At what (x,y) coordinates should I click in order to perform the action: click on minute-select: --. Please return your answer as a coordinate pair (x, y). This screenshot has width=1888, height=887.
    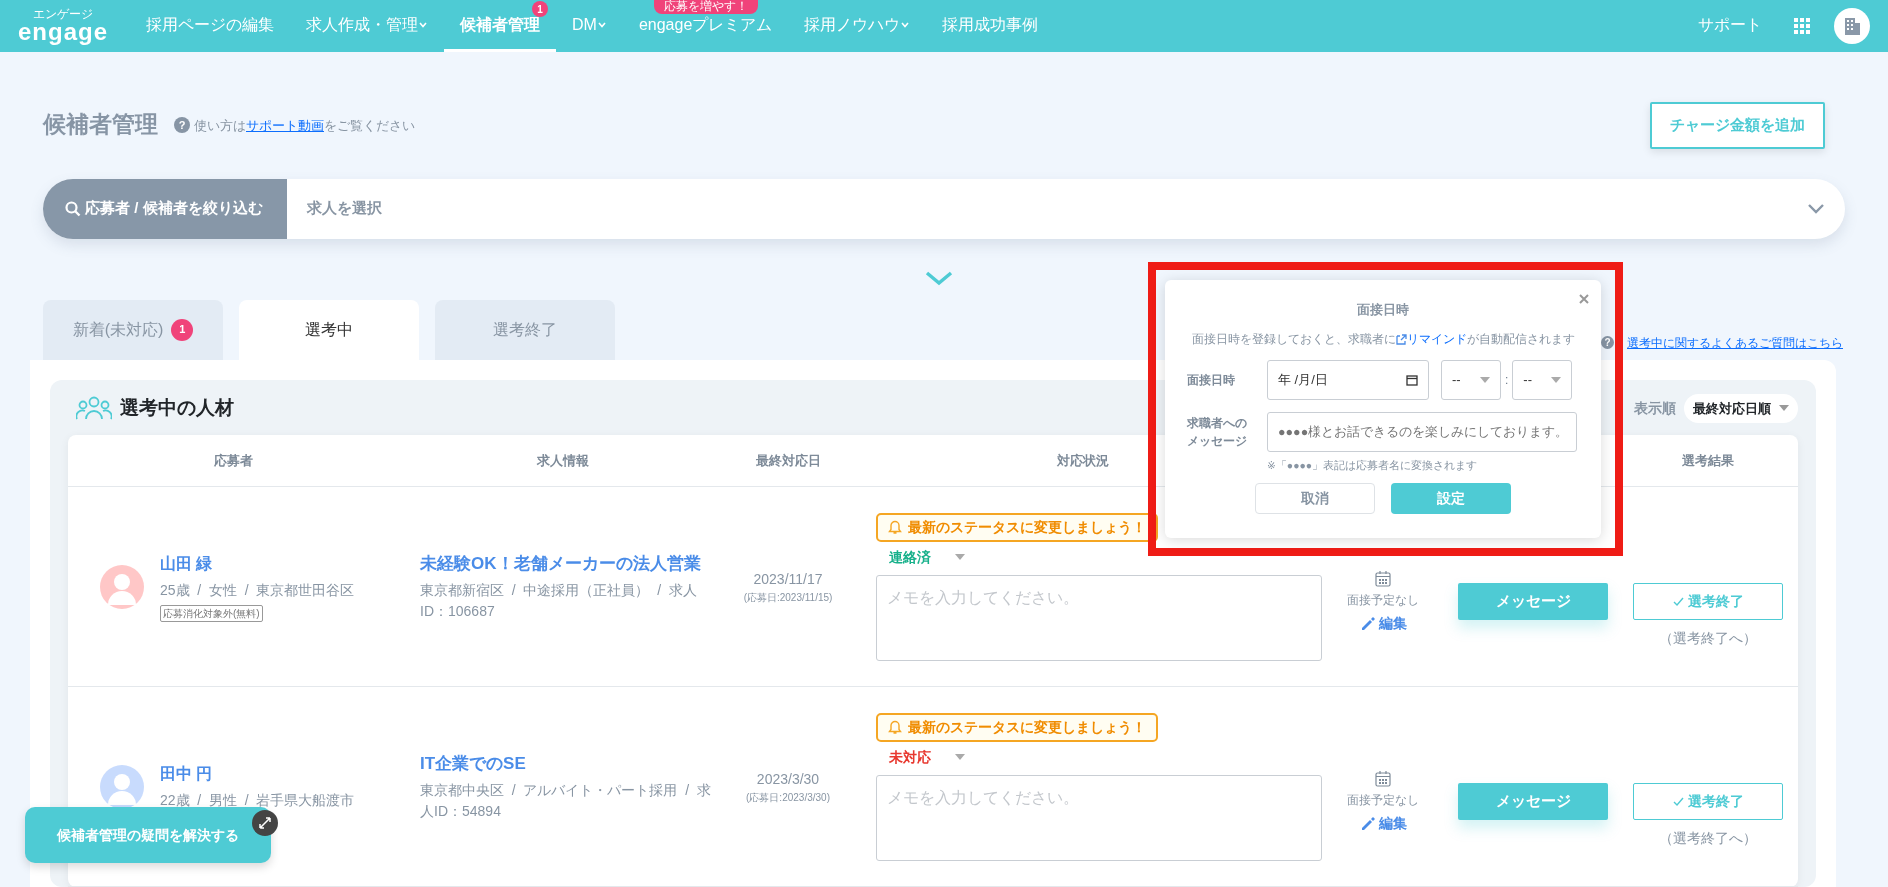
    Looking at the image, I should click on (1542, 379).